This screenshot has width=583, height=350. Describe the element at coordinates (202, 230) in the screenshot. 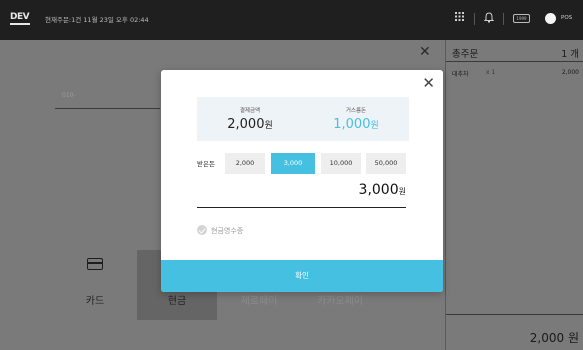

I see `check-icon` at that location.